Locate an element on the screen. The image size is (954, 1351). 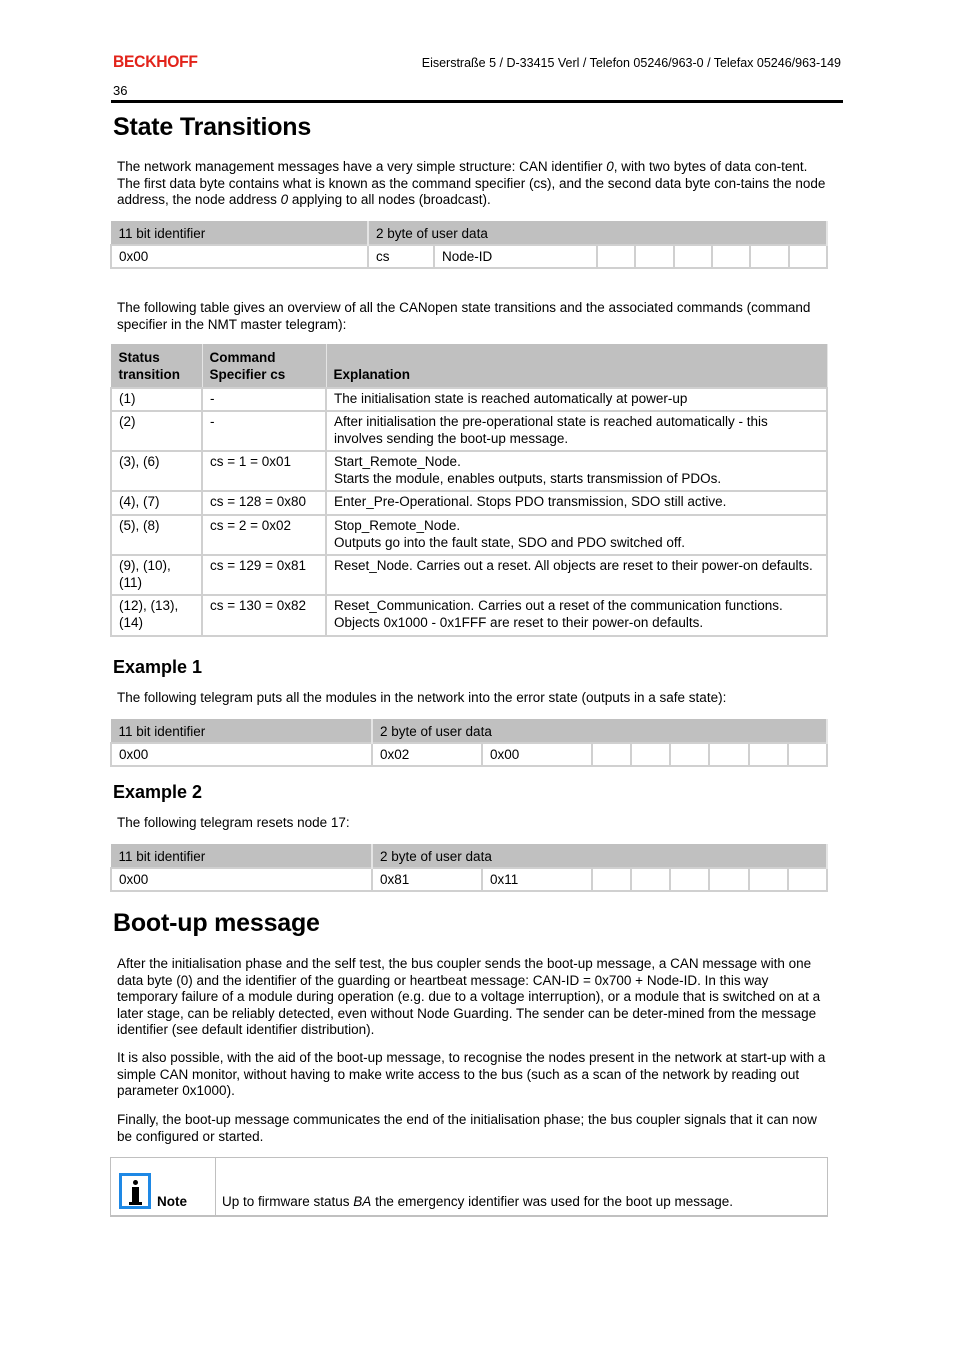
note-label: Note is located at coordinates (172, 1201).